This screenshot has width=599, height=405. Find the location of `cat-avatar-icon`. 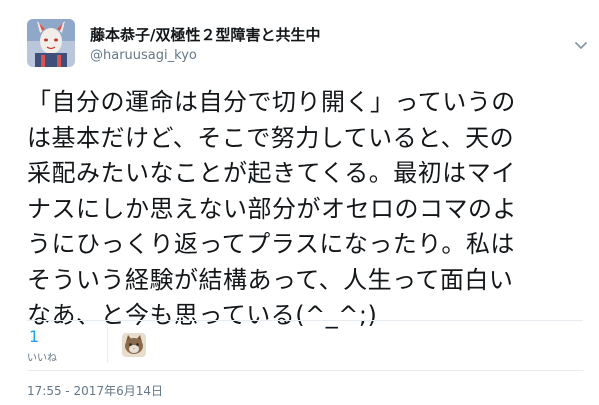

cat-avatar-icon is located at coordinates (134, 345).